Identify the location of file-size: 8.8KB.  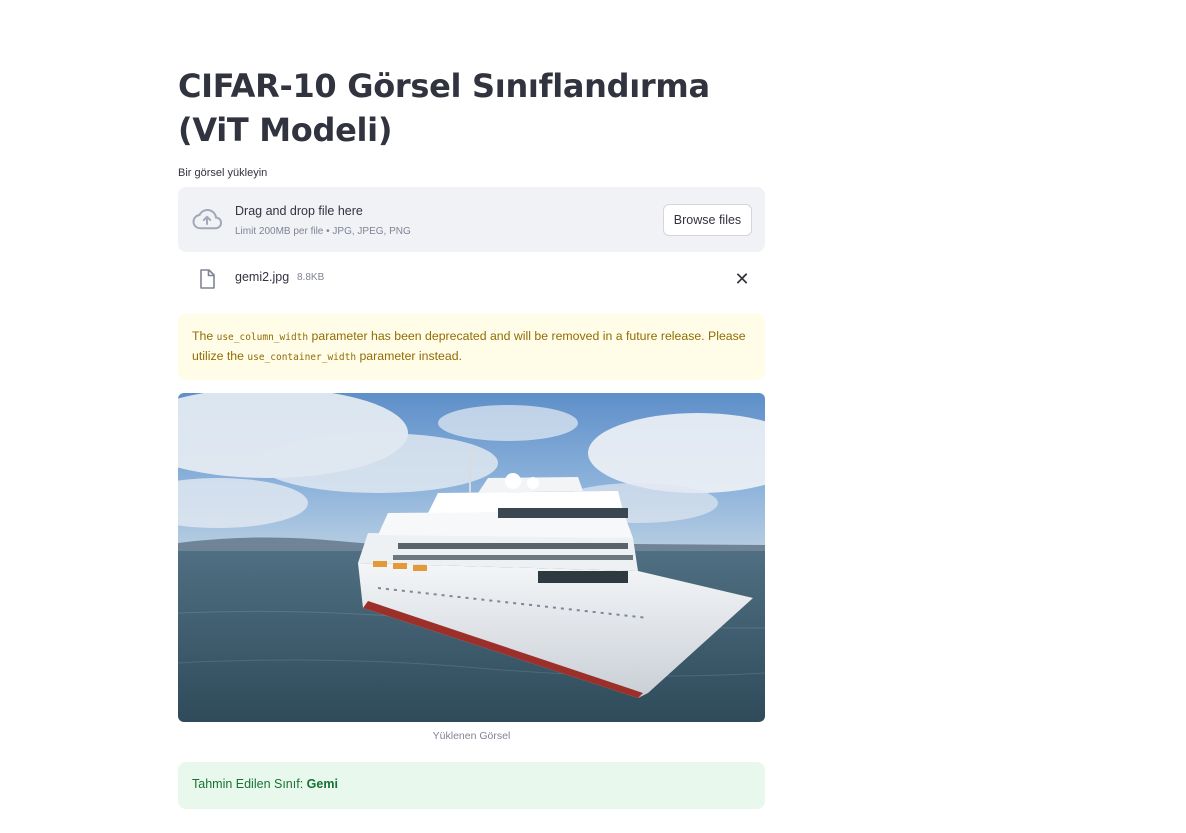
(311, 277).